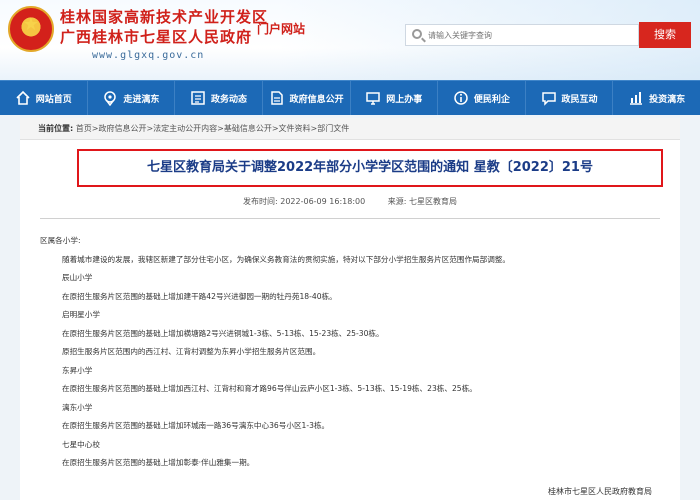 The image size is (700, 500). What do you see at coordinates (110, 98) in the screenshot?
I see `location-icon` at bounding box center [110, 98].